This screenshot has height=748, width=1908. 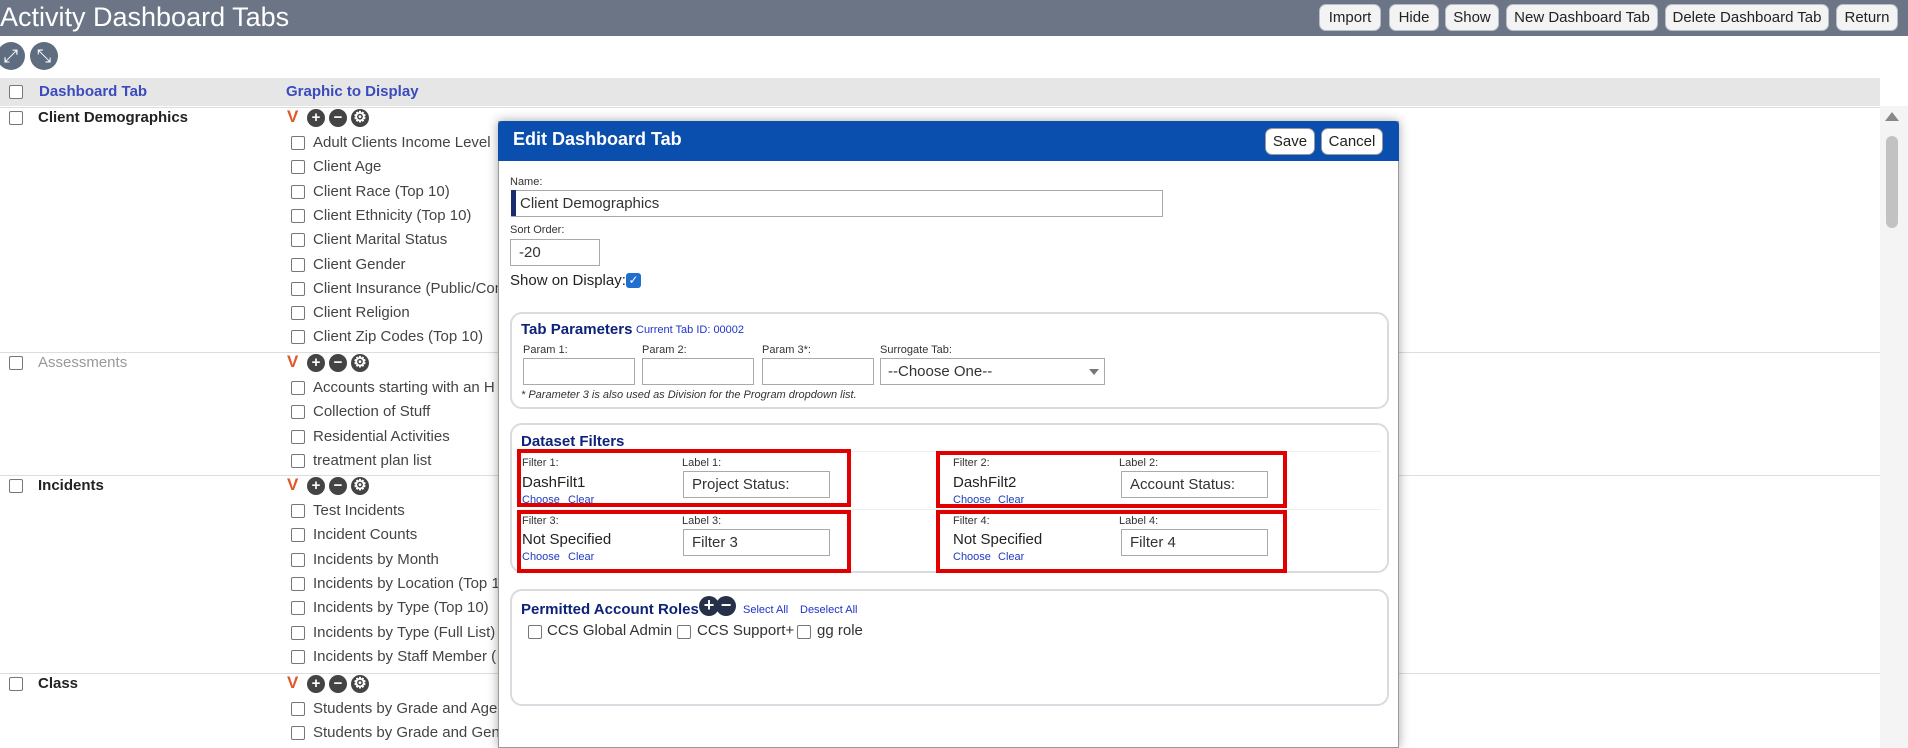 What do you see at coordinates (1290, 141) in the screenshot?
I see `save-button: Save` at bounding box center [1290, 141].